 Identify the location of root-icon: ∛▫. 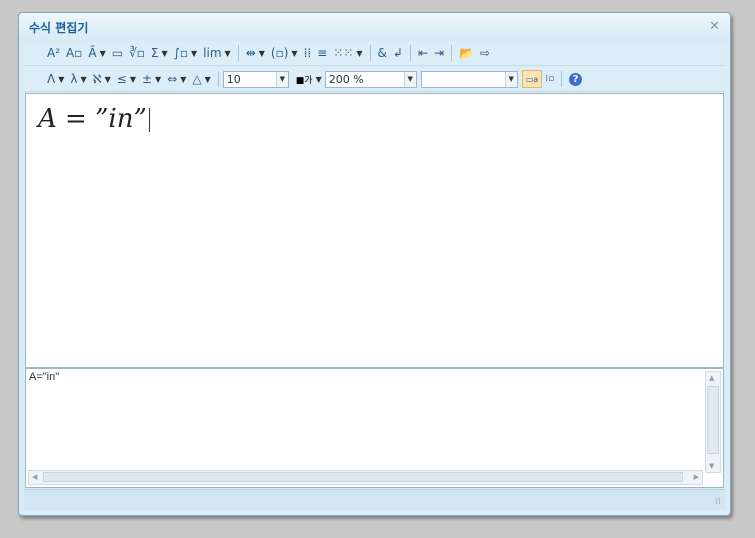
(137, 53).